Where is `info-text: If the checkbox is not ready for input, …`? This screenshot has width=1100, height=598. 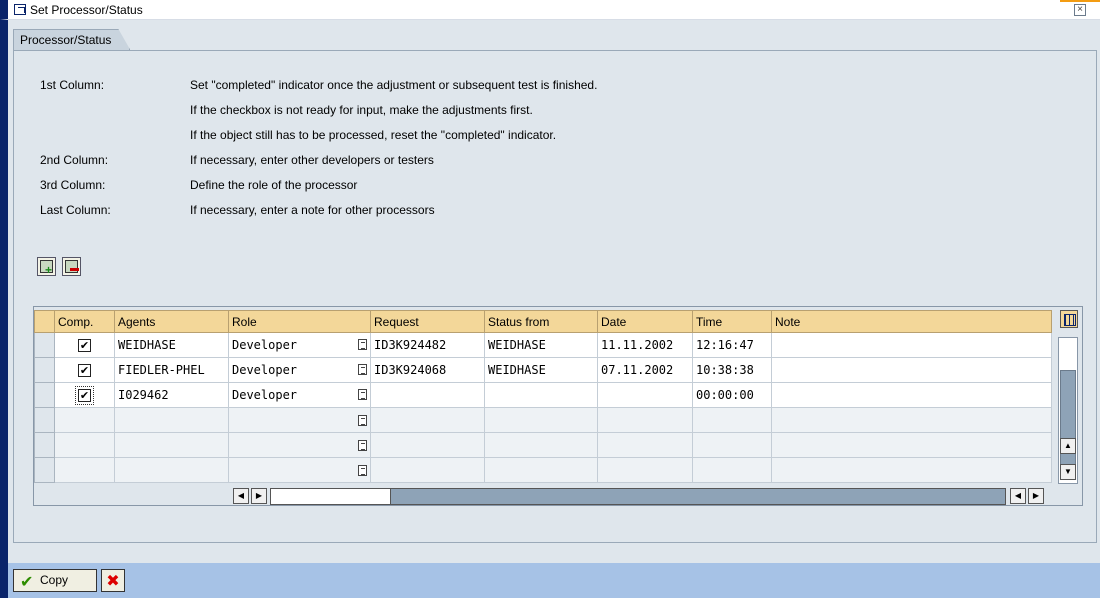 info-text: If the checkbox is not ready for input, … is located at coordinates (361, 110).